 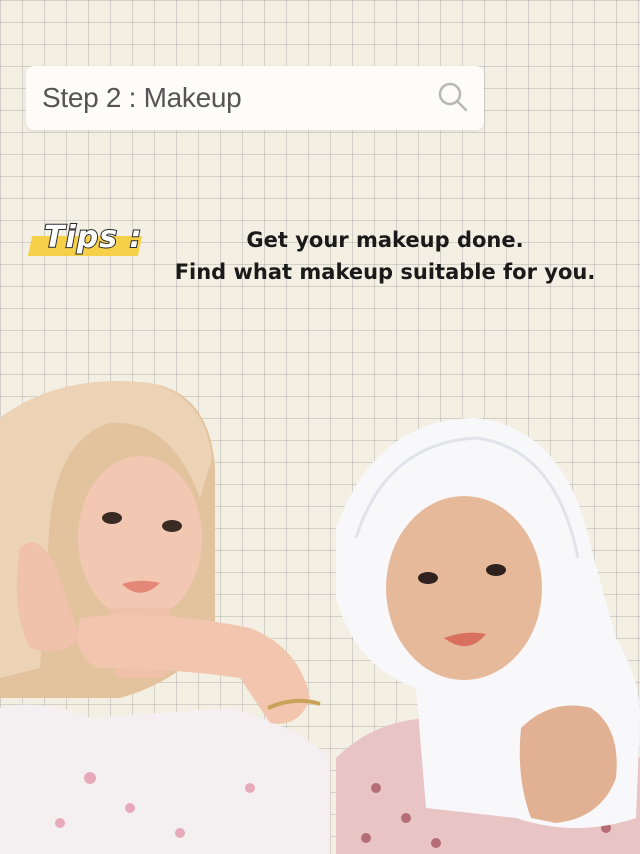 What do you see at coordinates (385, 240) in the screenshot?
I see `tips-line-1: Get your makeup done.` at bounding box center [385, 240].